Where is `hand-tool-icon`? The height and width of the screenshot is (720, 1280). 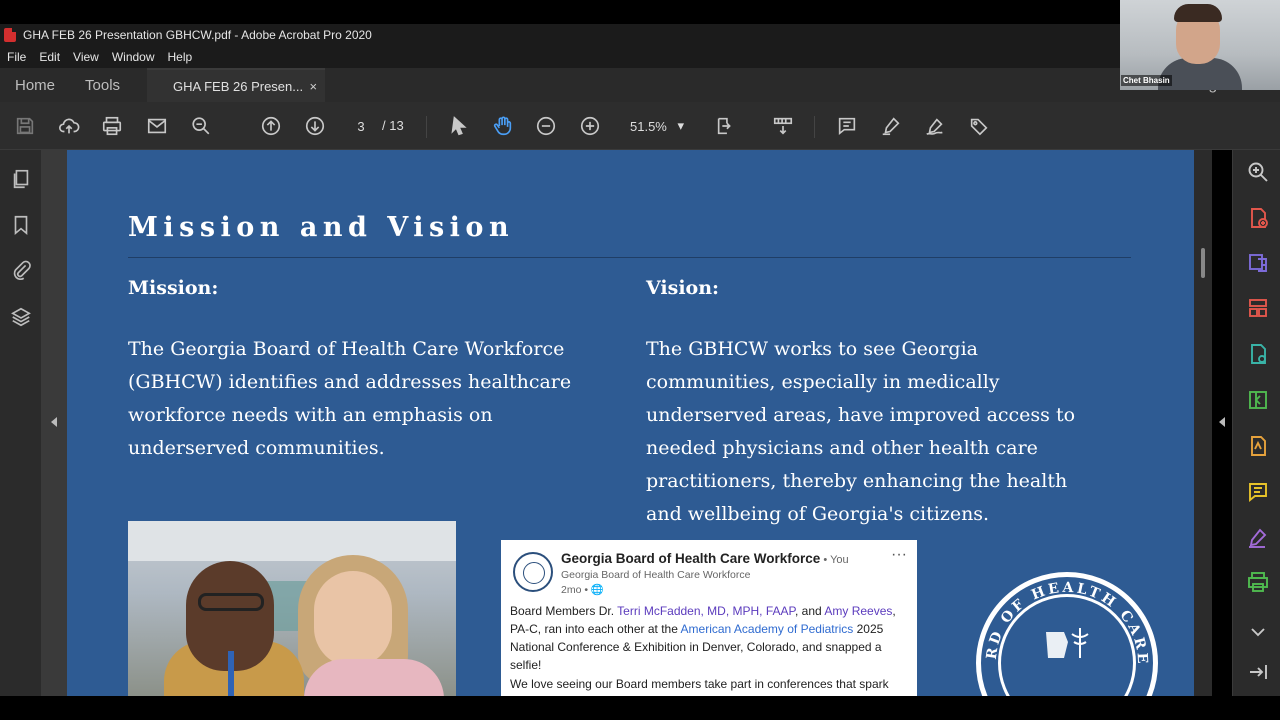 hand-tool-icon is located at coordinates (503, 126).